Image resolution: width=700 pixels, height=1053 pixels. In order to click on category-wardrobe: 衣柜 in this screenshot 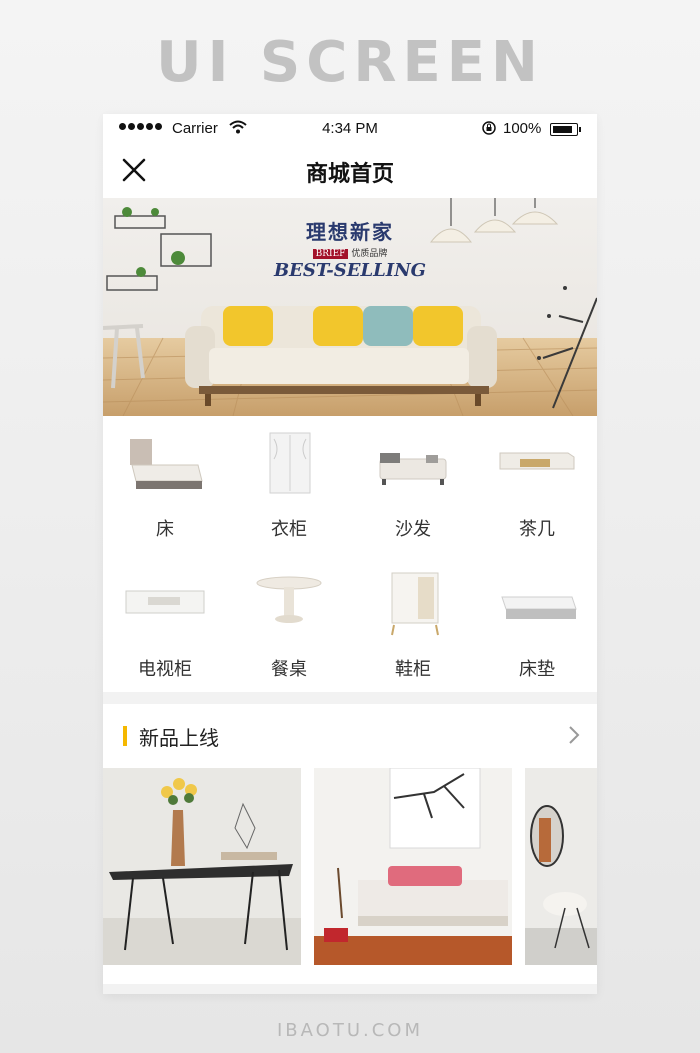, I will do `click(289, 489)`.